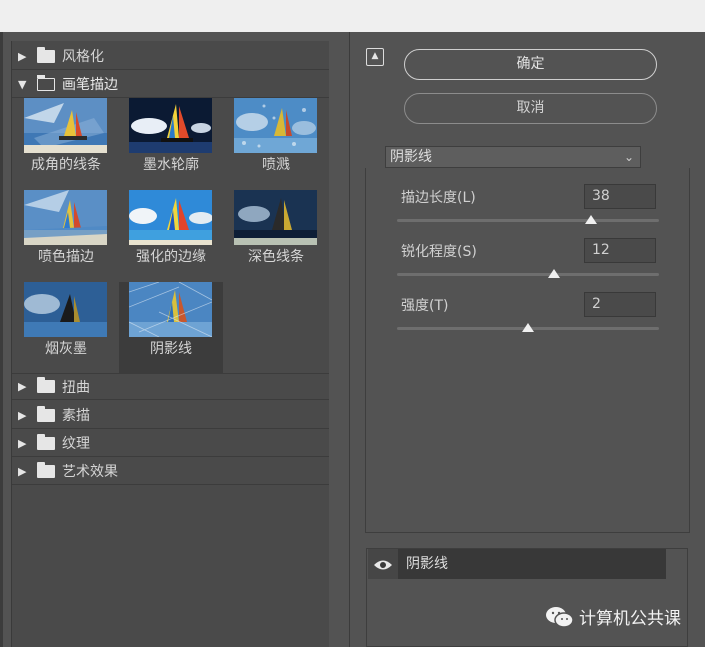  What do you see at coordinates (528, 327) in the screenshot?
I see `strength-slider-thumb` at bounding box center [528, 327].